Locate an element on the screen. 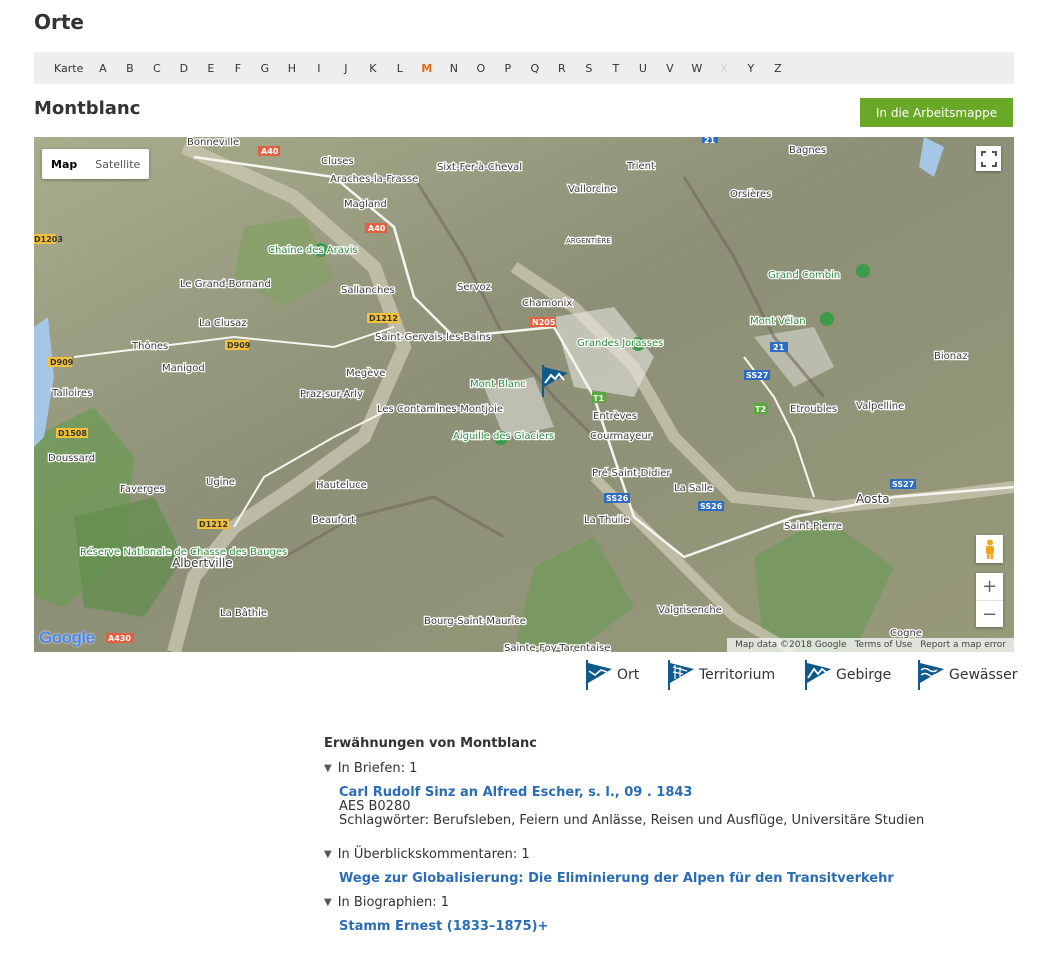 This screenshot has height=962, width=1062. letter-e: E is located at coordinates (210, 68).